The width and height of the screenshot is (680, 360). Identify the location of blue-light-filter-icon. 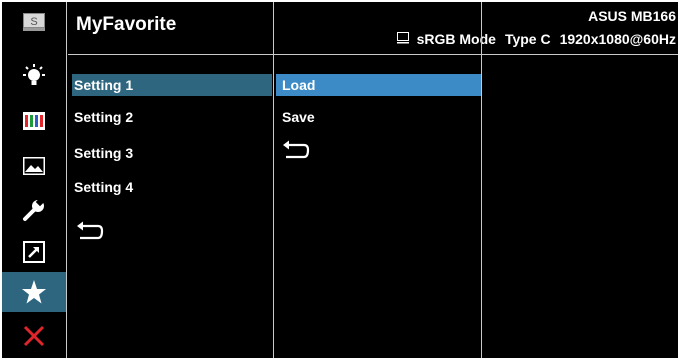
(34, 77).